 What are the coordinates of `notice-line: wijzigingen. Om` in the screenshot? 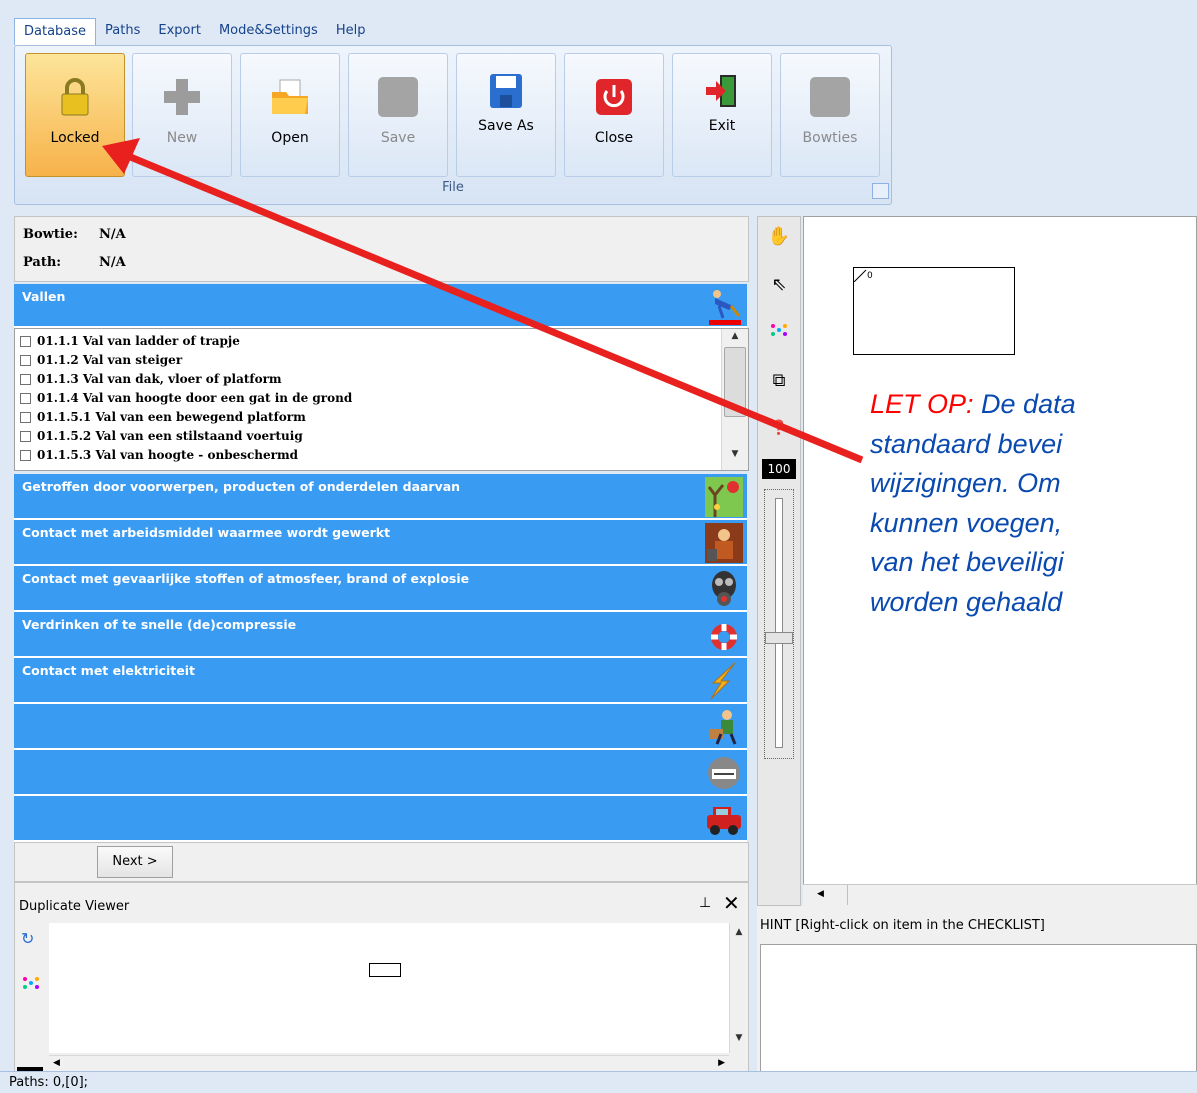 It's located at (965, 483).